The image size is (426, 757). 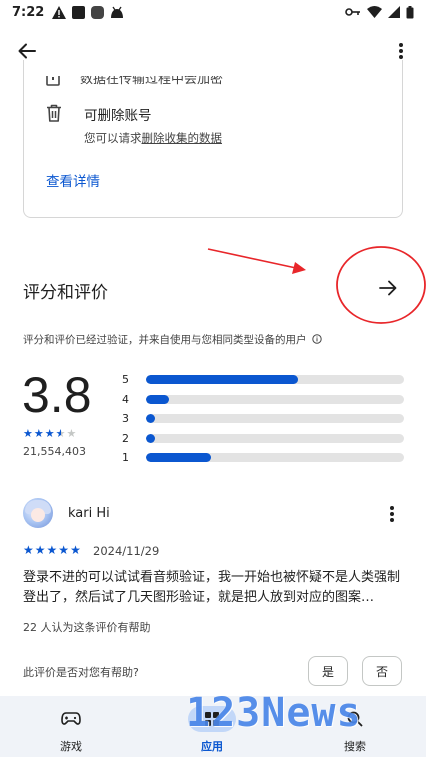 I want to click on histogram-row: 1, so click(x=263, y=458).